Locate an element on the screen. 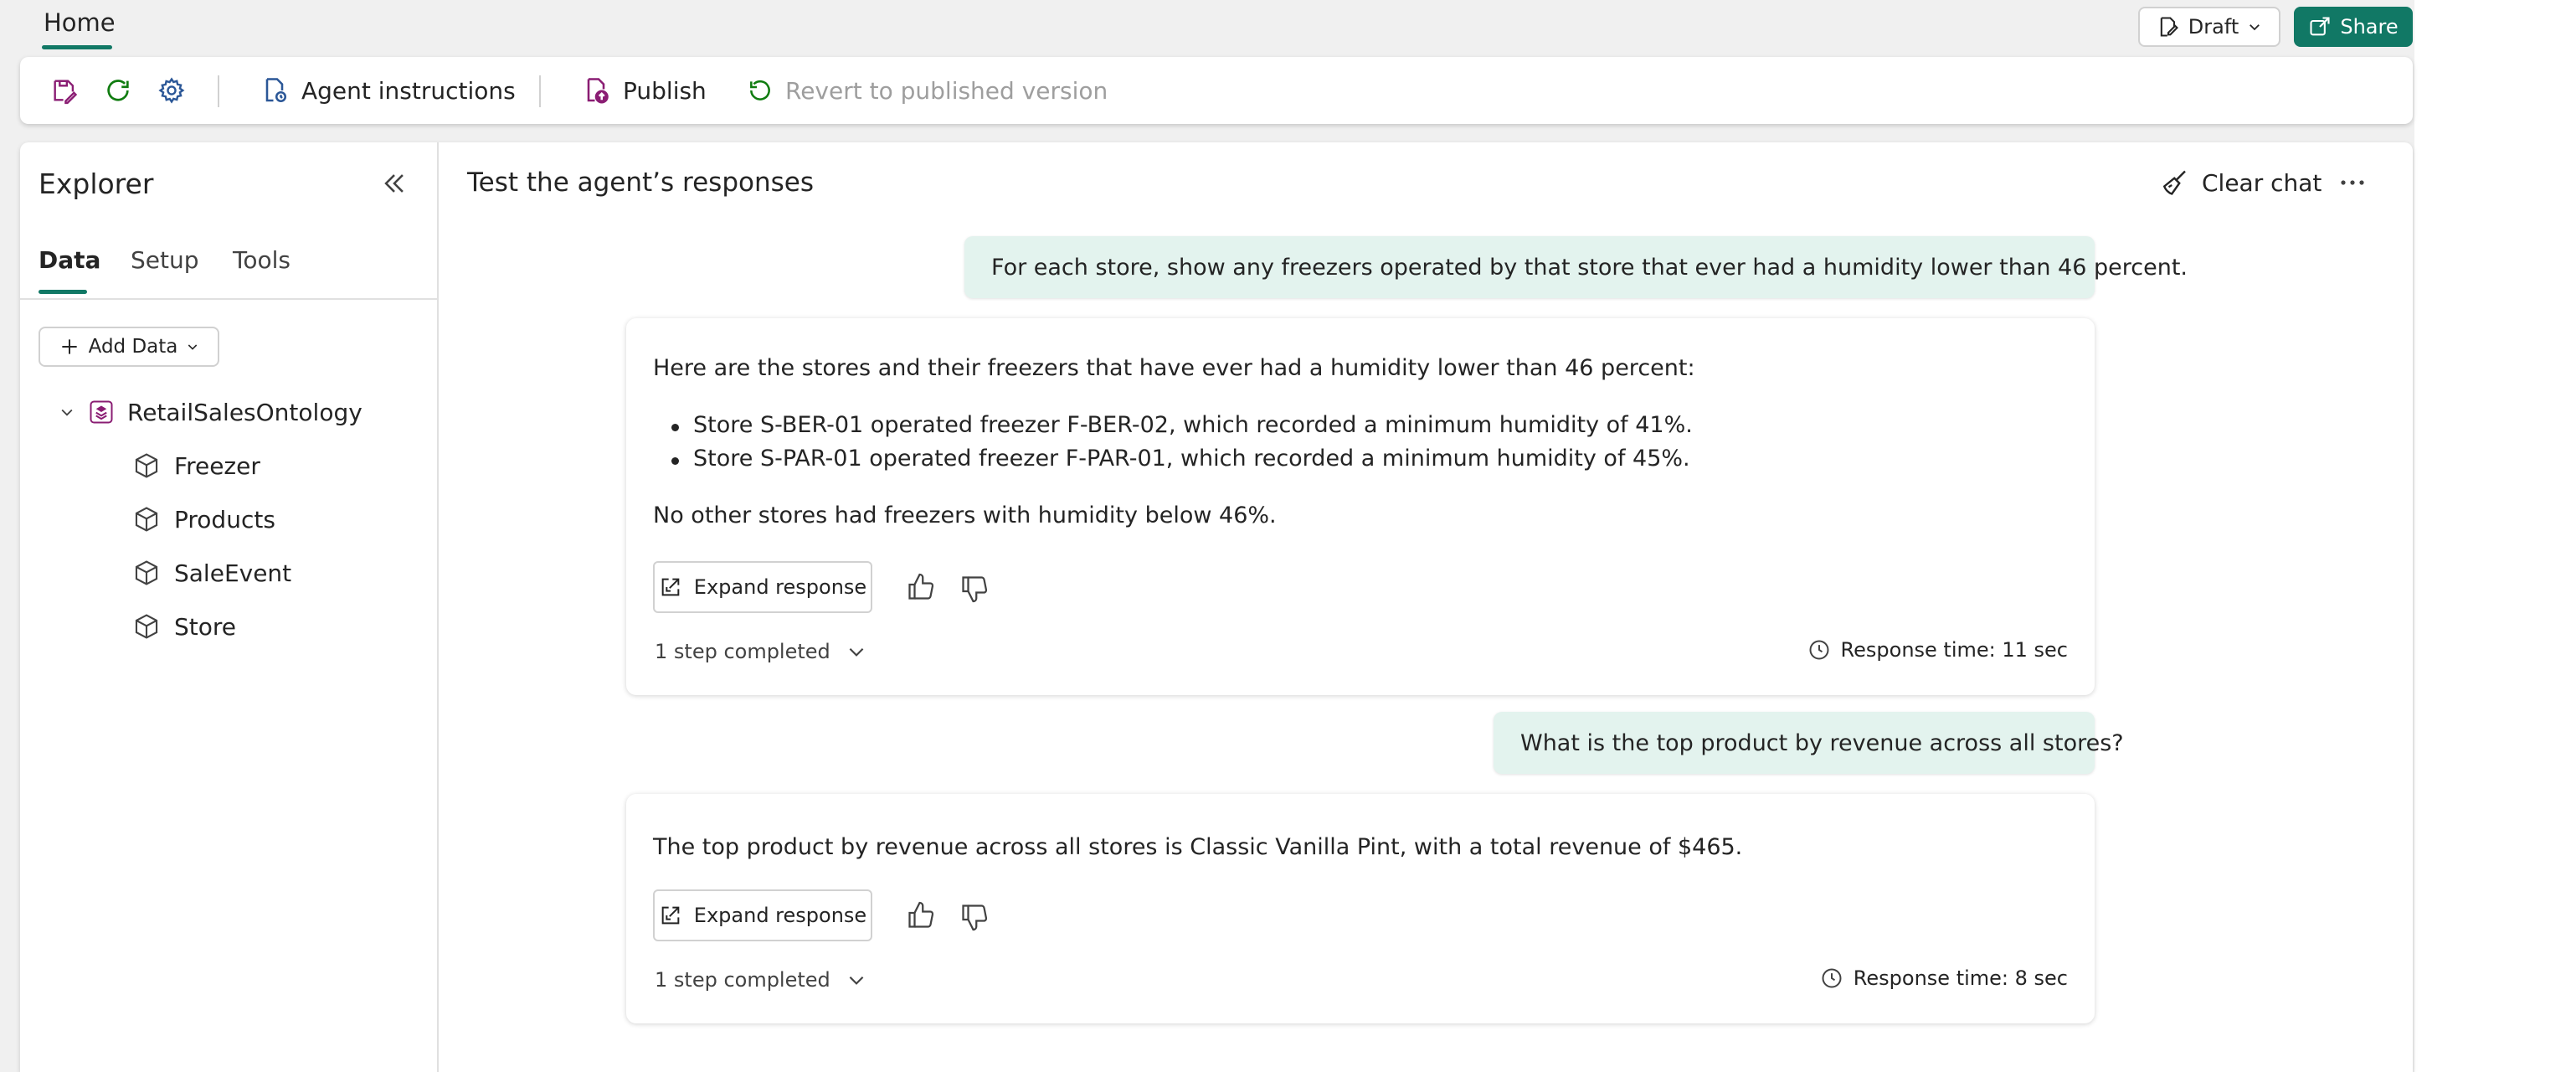 The width and height of the screenshot is (2576, 1072). tab-data: Data is located at coordinates (70, 260).